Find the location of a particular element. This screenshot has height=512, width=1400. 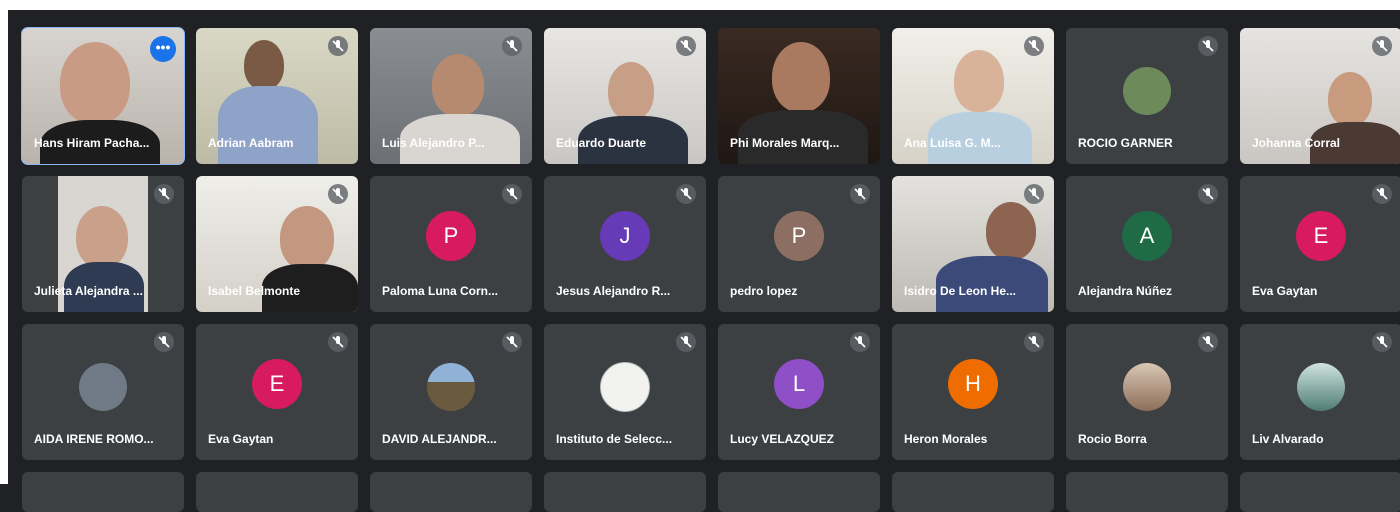

initial-avatar: J is located at coordinates (625, 235).